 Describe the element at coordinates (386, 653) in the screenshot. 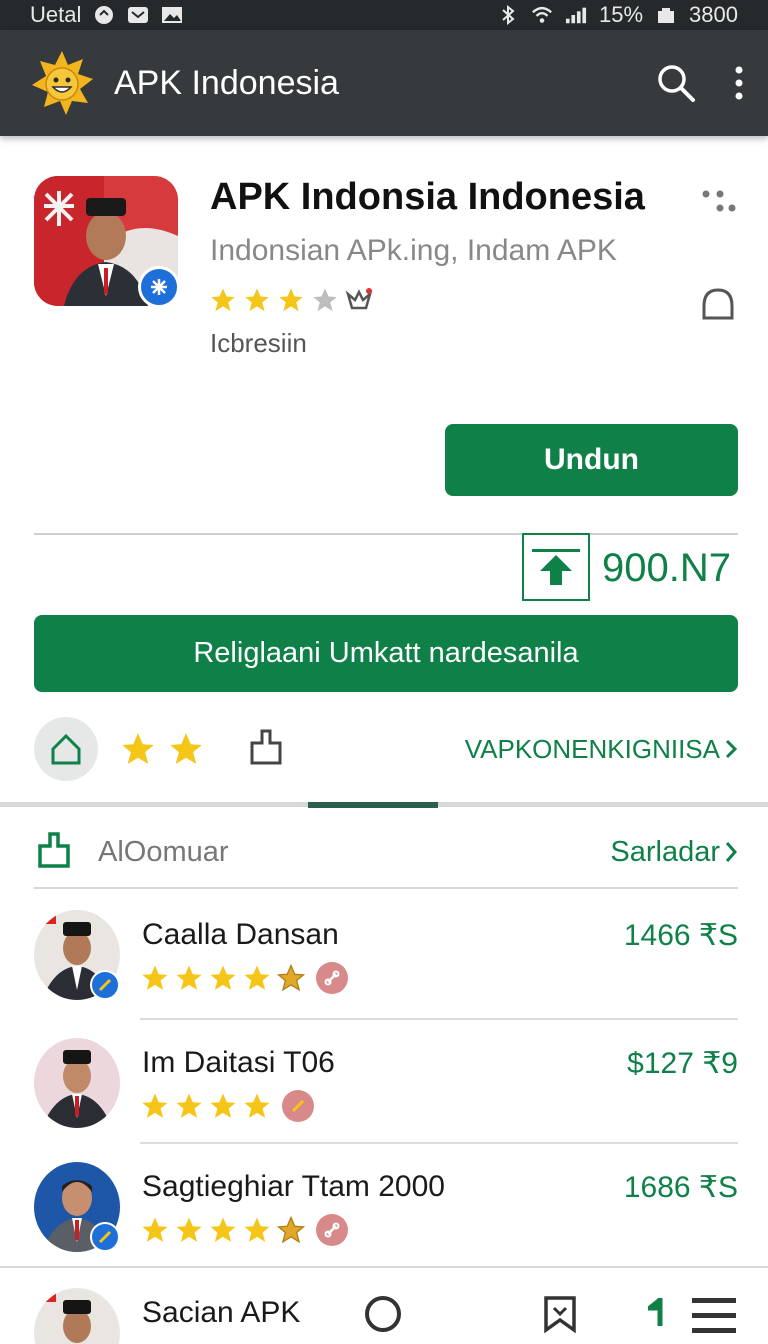

I see `secondary-action-button: Religlaani Umkatt nardesanila` at that location.